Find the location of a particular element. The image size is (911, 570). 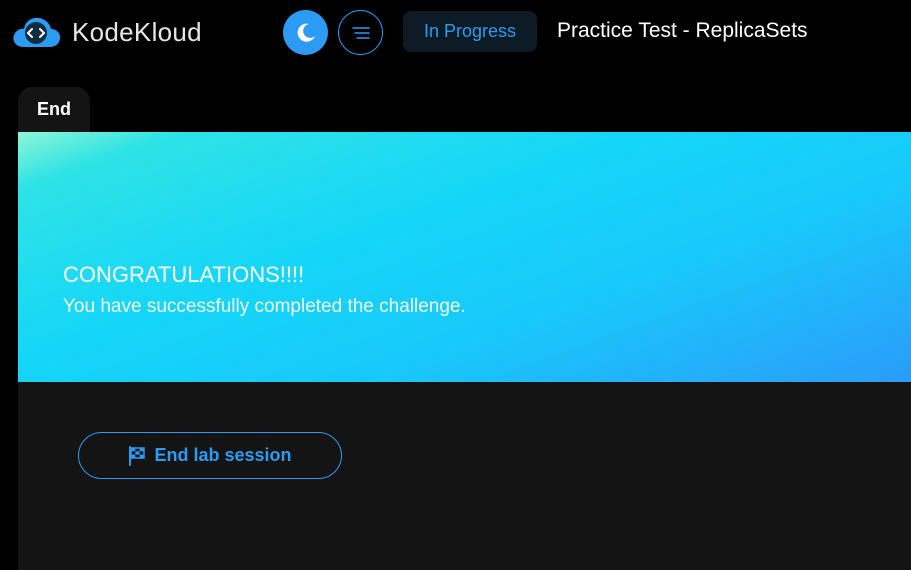

end-lab-session-label: End lab session is located at coordinates (223, 455).